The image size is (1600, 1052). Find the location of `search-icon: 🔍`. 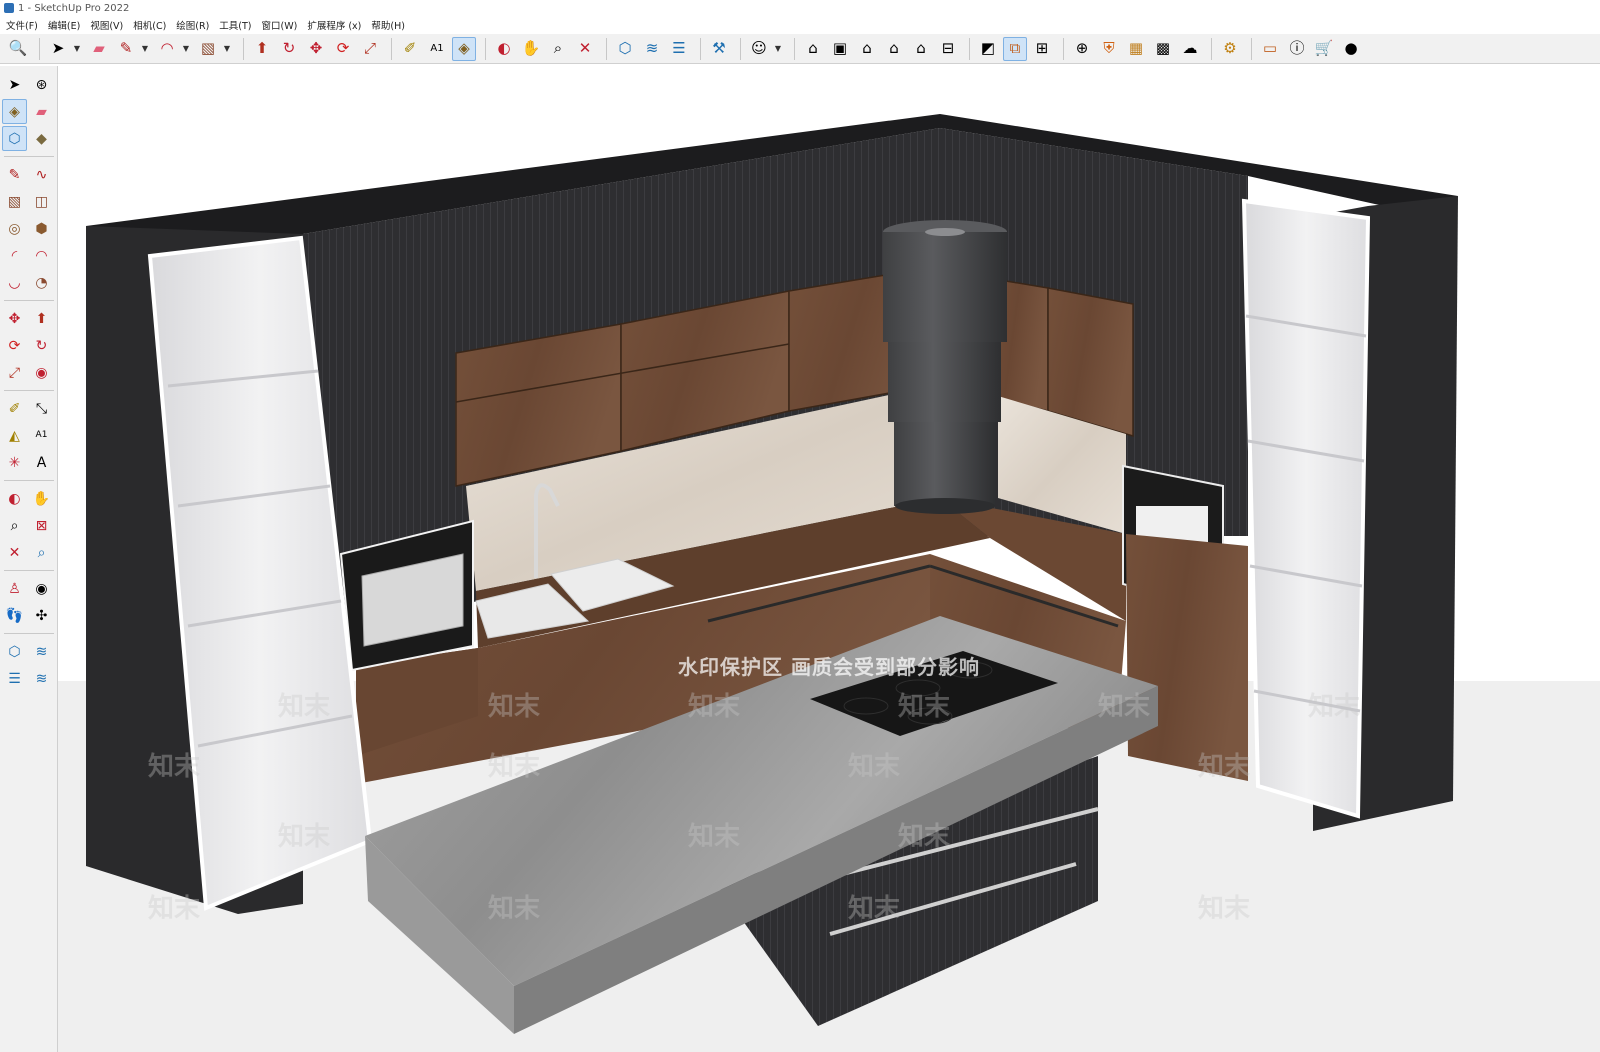

search-icon: 🔍 is located at coordinates (18, 49).